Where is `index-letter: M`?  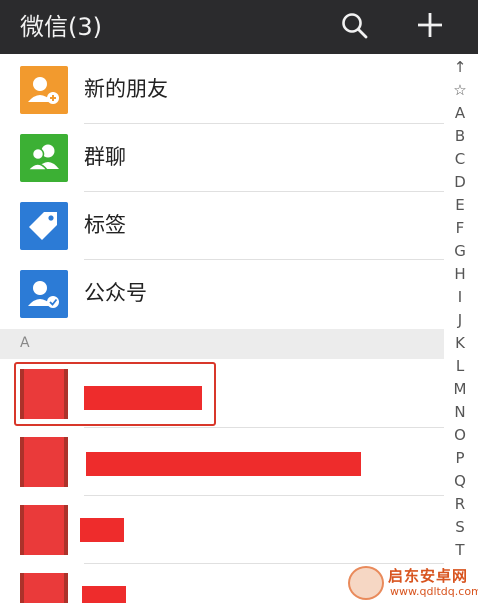 index-letter: M is located at coordinates (460, 389).